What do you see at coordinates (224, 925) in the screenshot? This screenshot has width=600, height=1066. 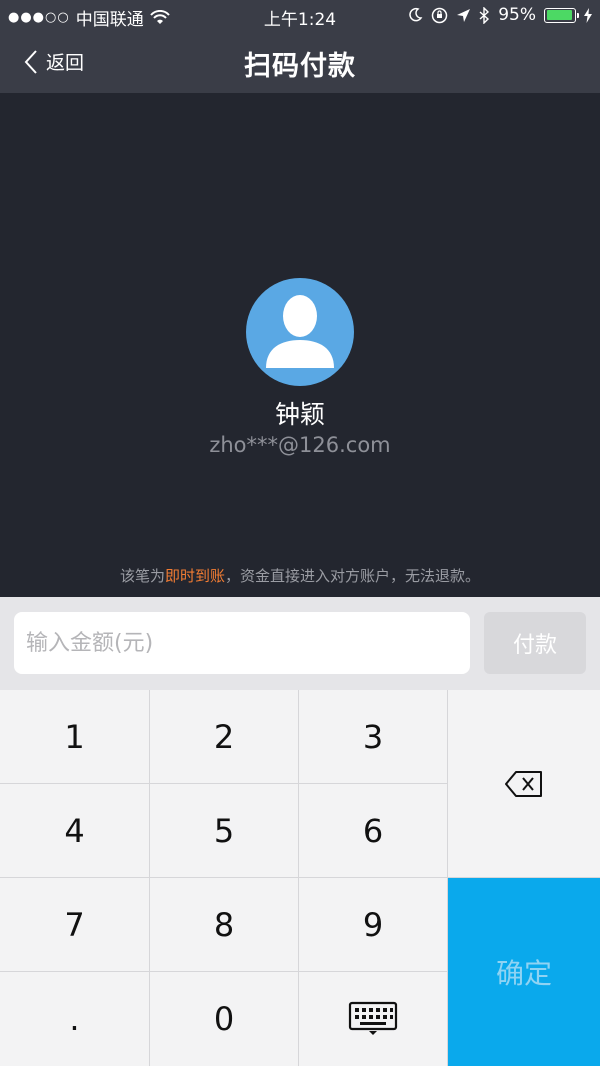 I see `key-8: 8` at bounding box center [224, 925].